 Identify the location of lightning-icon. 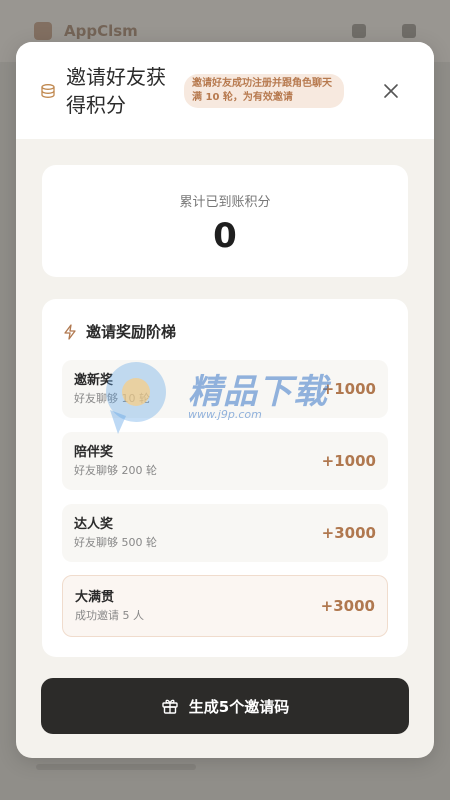
(70, 331).